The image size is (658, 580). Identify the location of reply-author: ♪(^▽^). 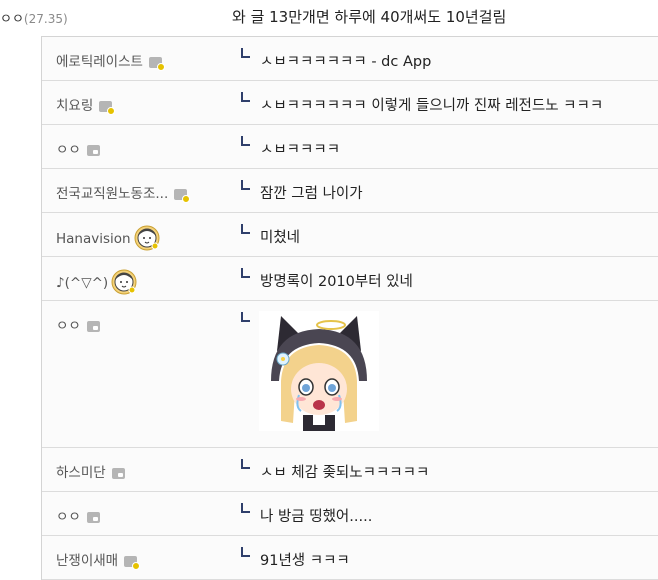
(96, 282).